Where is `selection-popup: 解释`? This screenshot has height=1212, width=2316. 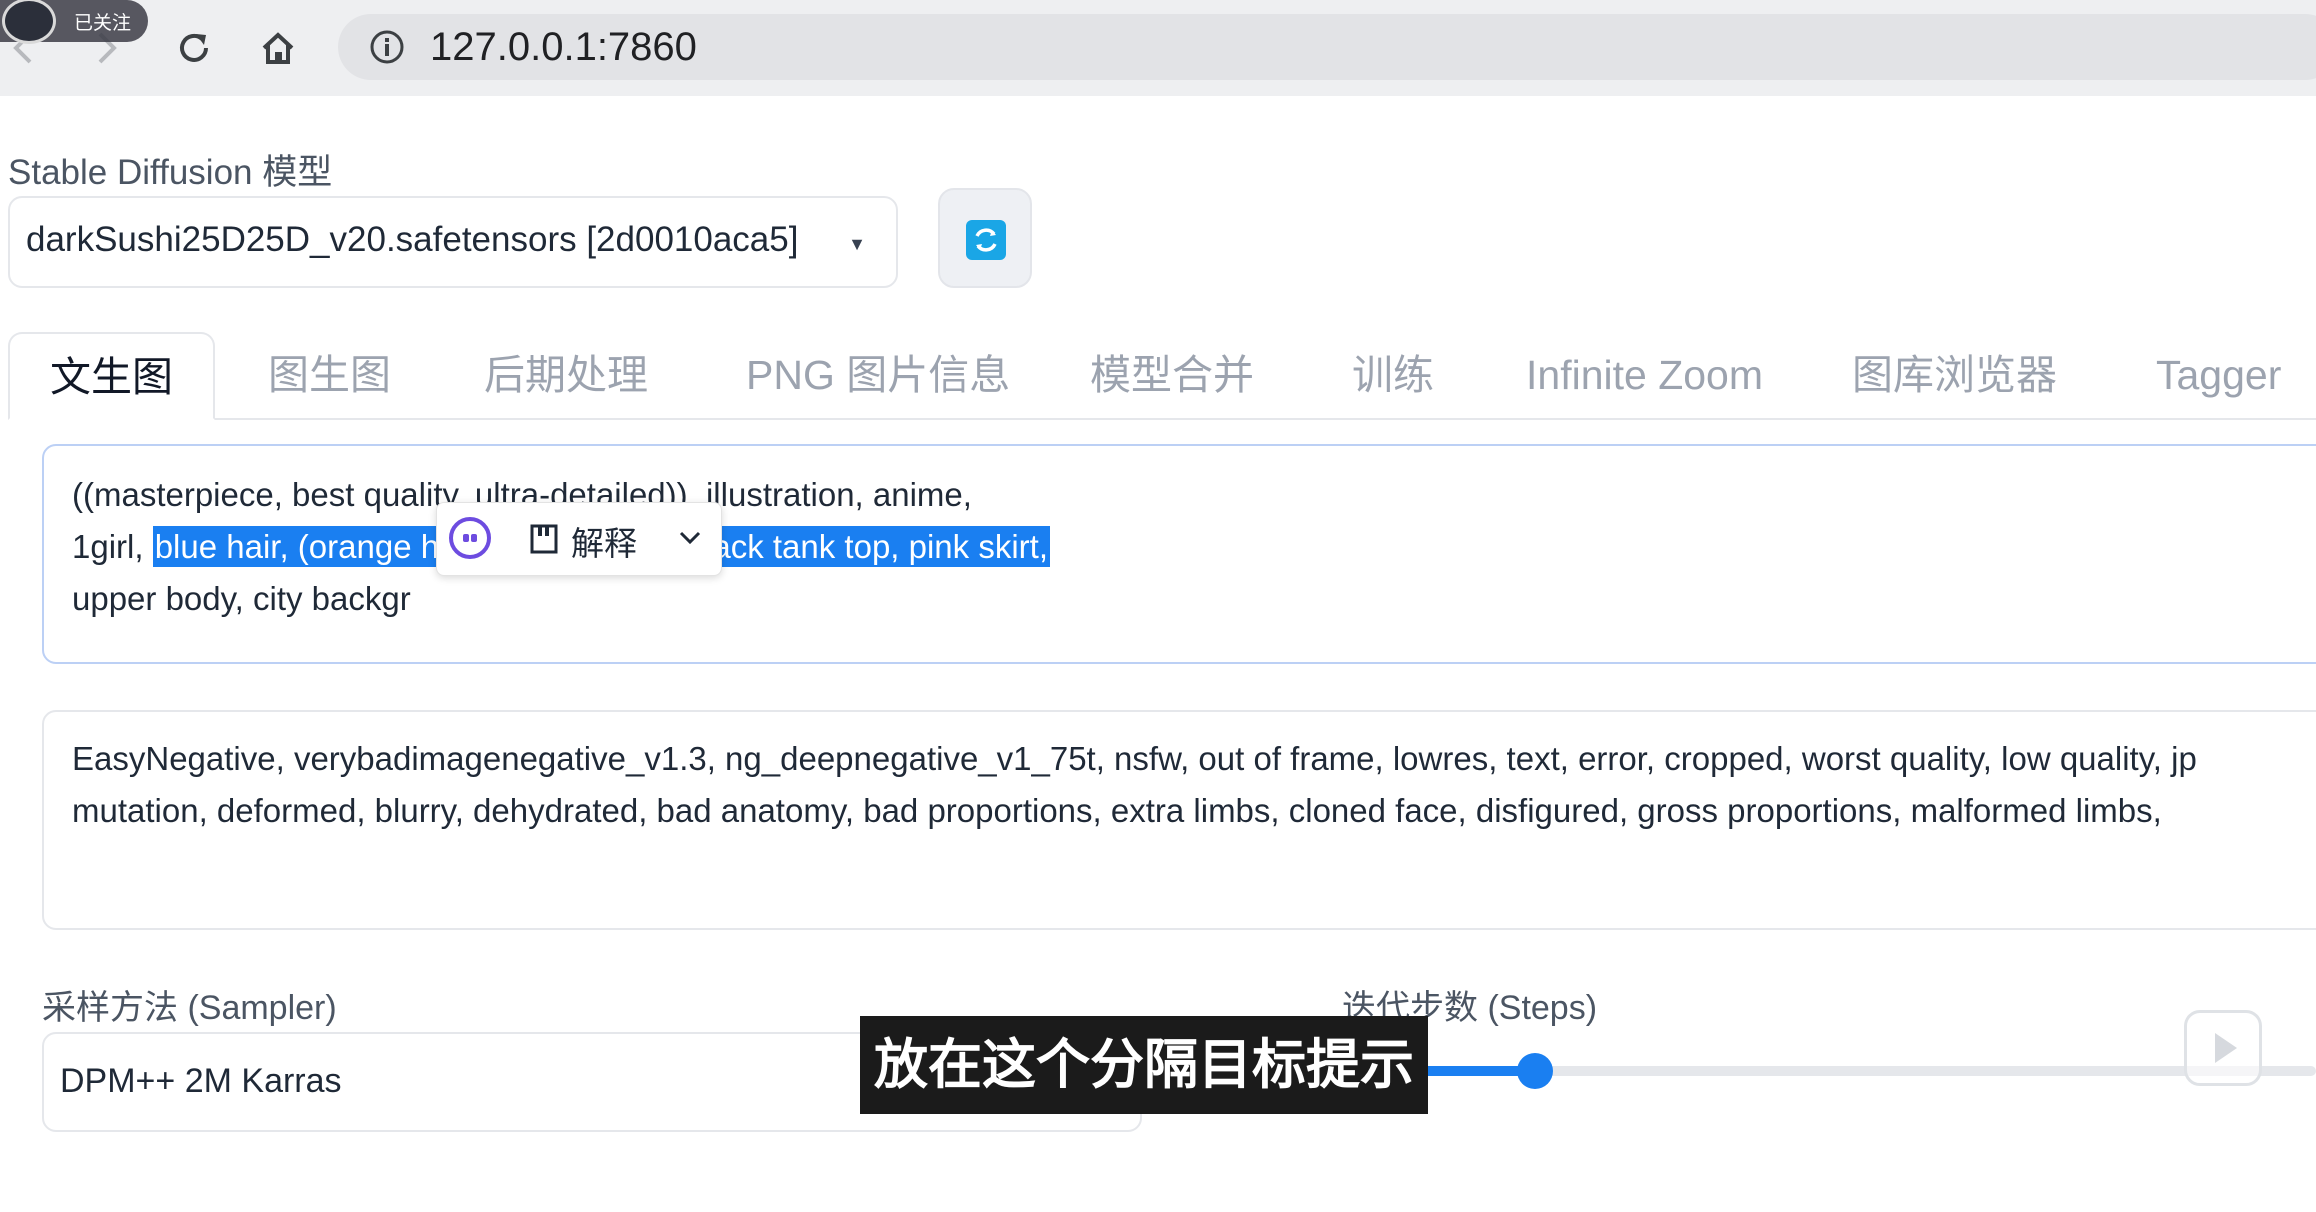
selection-popup: 解释 is located at coordinates (579, 539).